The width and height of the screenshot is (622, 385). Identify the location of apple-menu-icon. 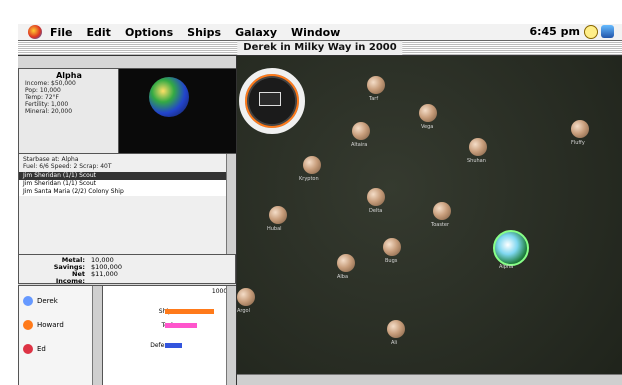
(35, 32).